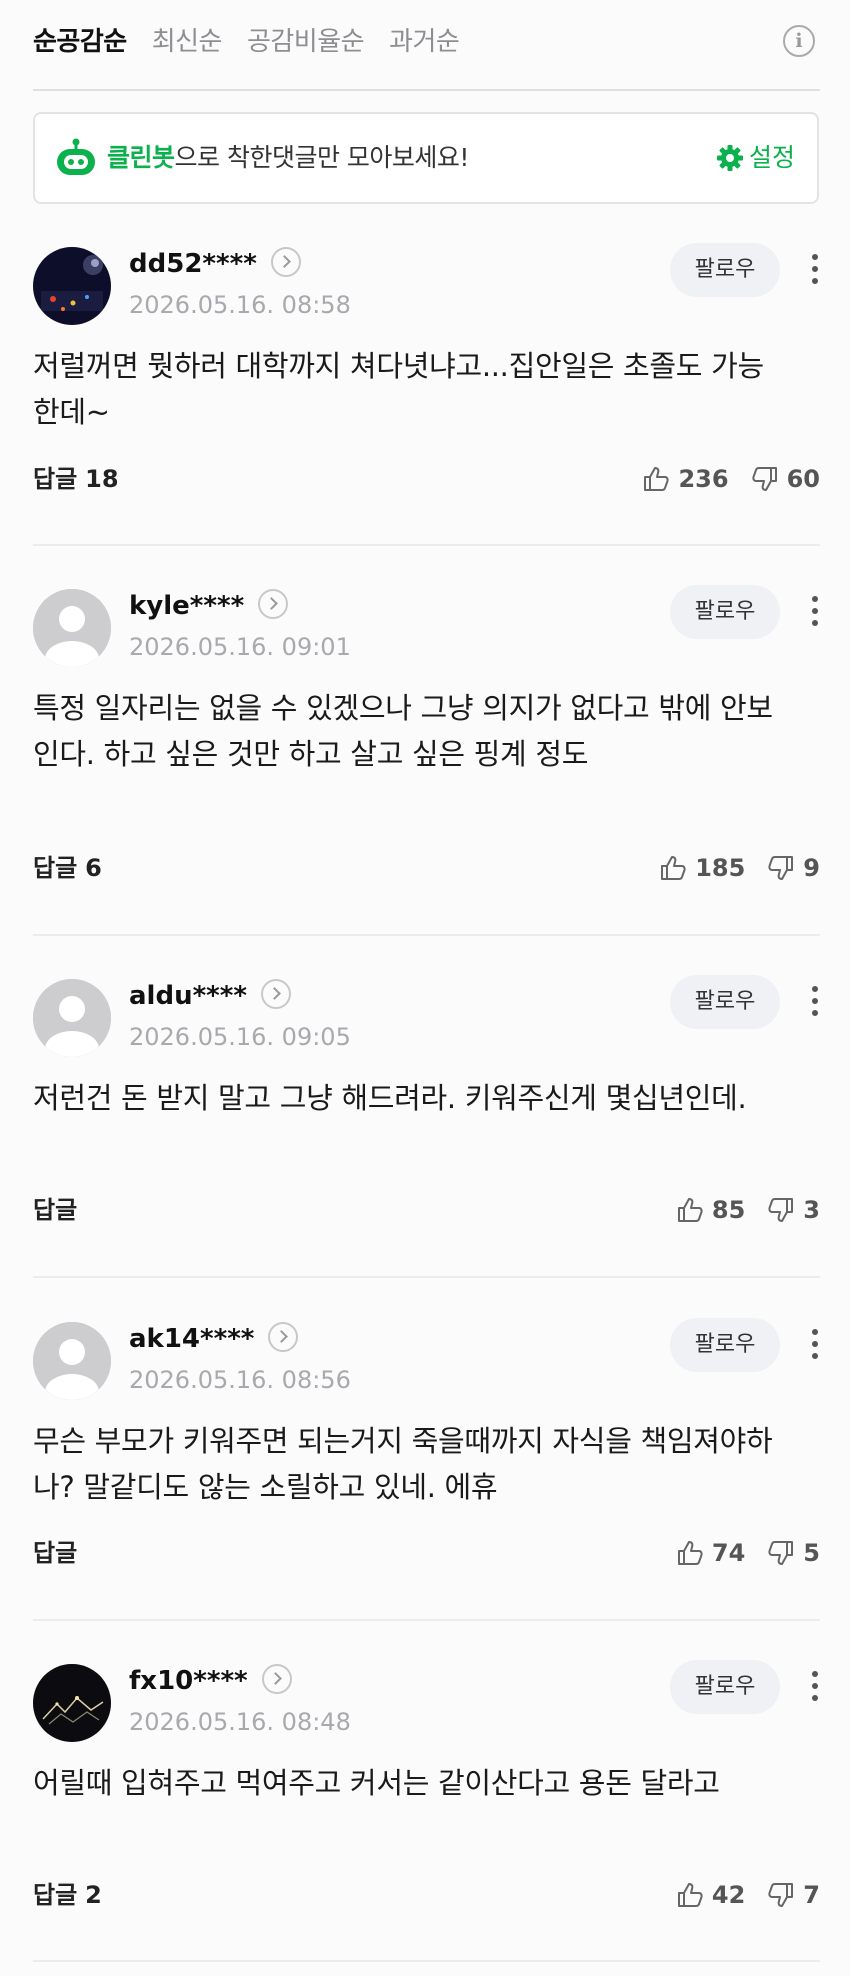  What do you see at coordinates (811, 1553) in the screenshot?
I see `dislike-count: 5` at bounding box center [811, 1553].